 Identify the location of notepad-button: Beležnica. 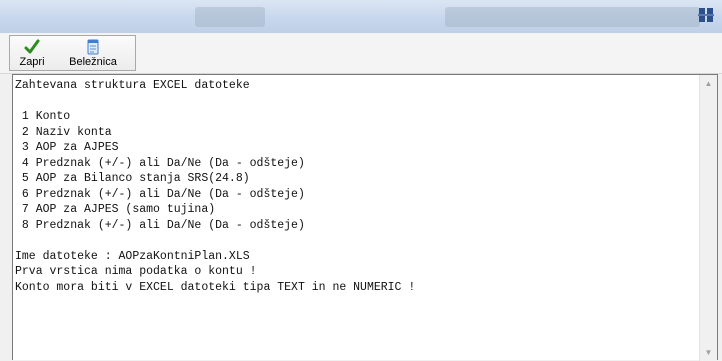
(93, 53).